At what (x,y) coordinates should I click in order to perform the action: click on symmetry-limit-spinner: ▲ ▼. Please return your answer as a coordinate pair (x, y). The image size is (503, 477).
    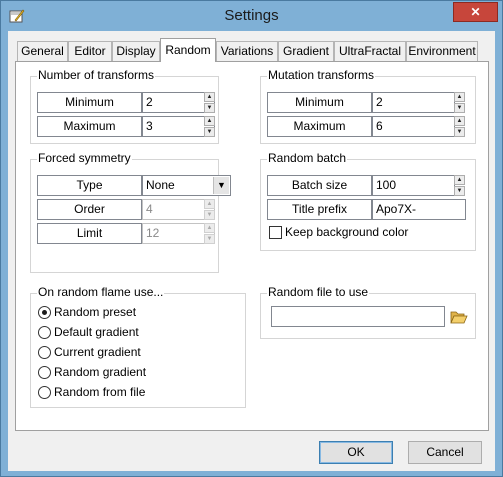
    Looking at the image, I should click on (209, 233).